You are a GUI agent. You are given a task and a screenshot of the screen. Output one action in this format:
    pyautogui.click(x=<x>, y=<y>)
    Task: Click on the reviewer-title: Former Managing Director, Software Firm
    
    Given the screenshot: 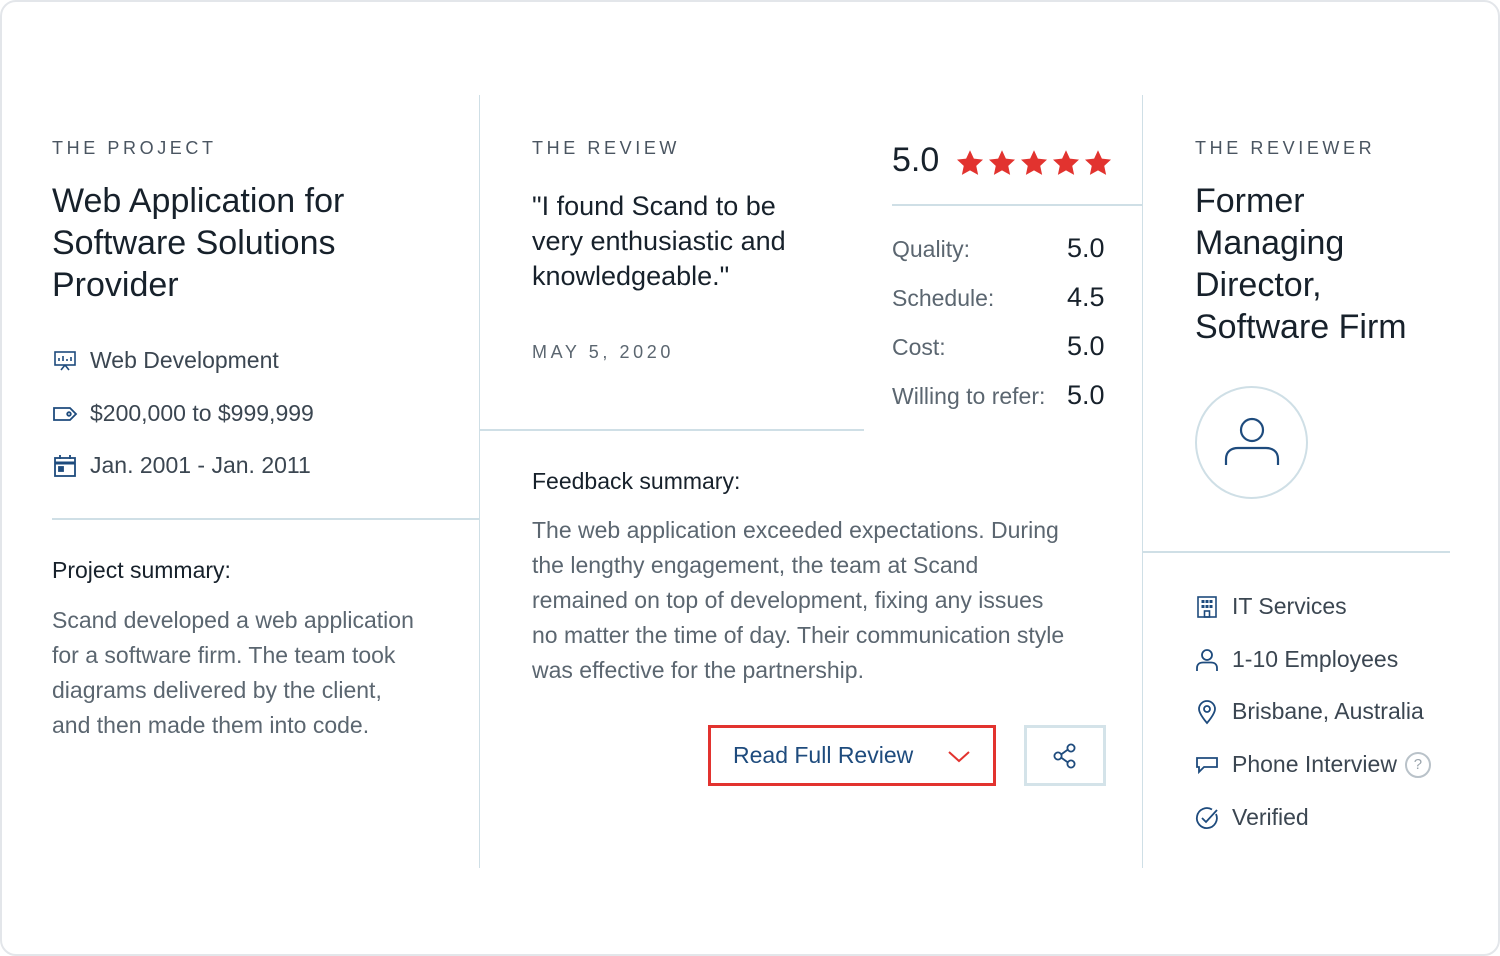 What is the action you would take?
    pyautogui.click(x=1301, y=264)
    